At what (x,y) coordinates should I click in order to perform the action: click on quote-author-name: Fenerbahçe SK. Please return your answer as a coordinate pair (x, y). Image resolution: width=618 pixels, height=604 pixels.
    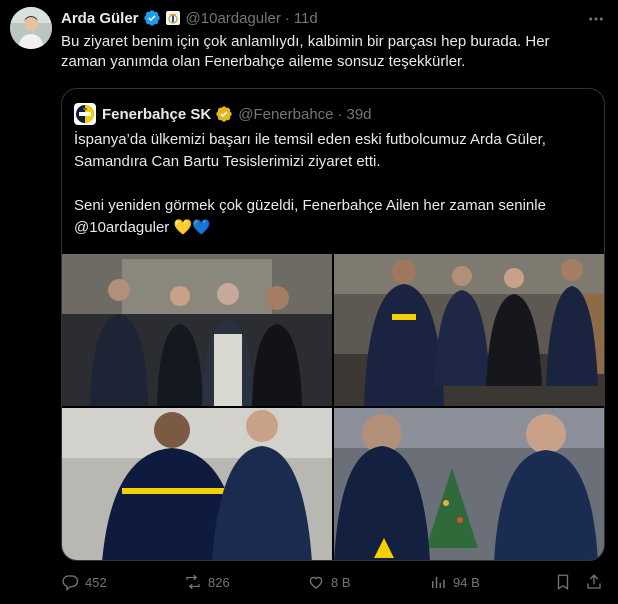
    Looking at the image, I should click on (156, 114).